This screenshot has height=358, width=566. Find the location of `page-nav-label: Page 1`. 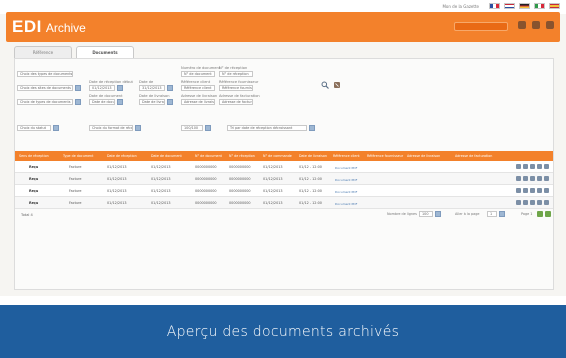

page-nav-label: Page 1 is located at coordinates (527, 214).